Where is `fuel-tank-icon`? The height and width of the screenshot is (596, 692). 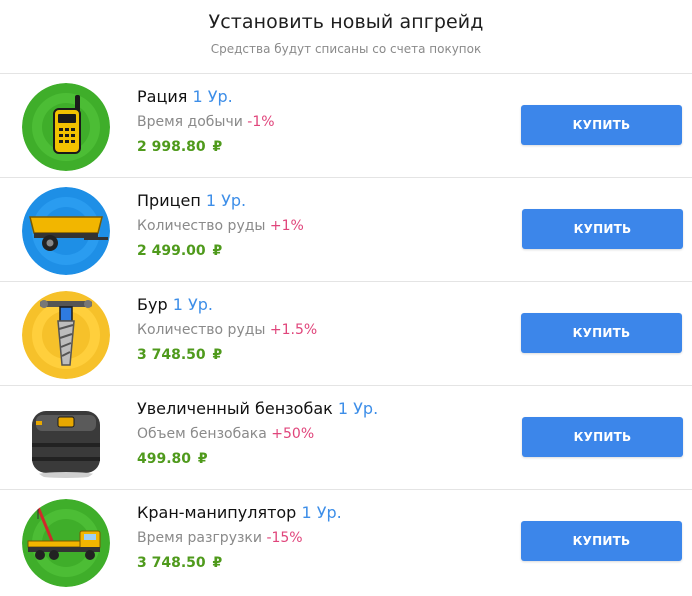 fuel-tank-icon is located at coordinates (66, 439).